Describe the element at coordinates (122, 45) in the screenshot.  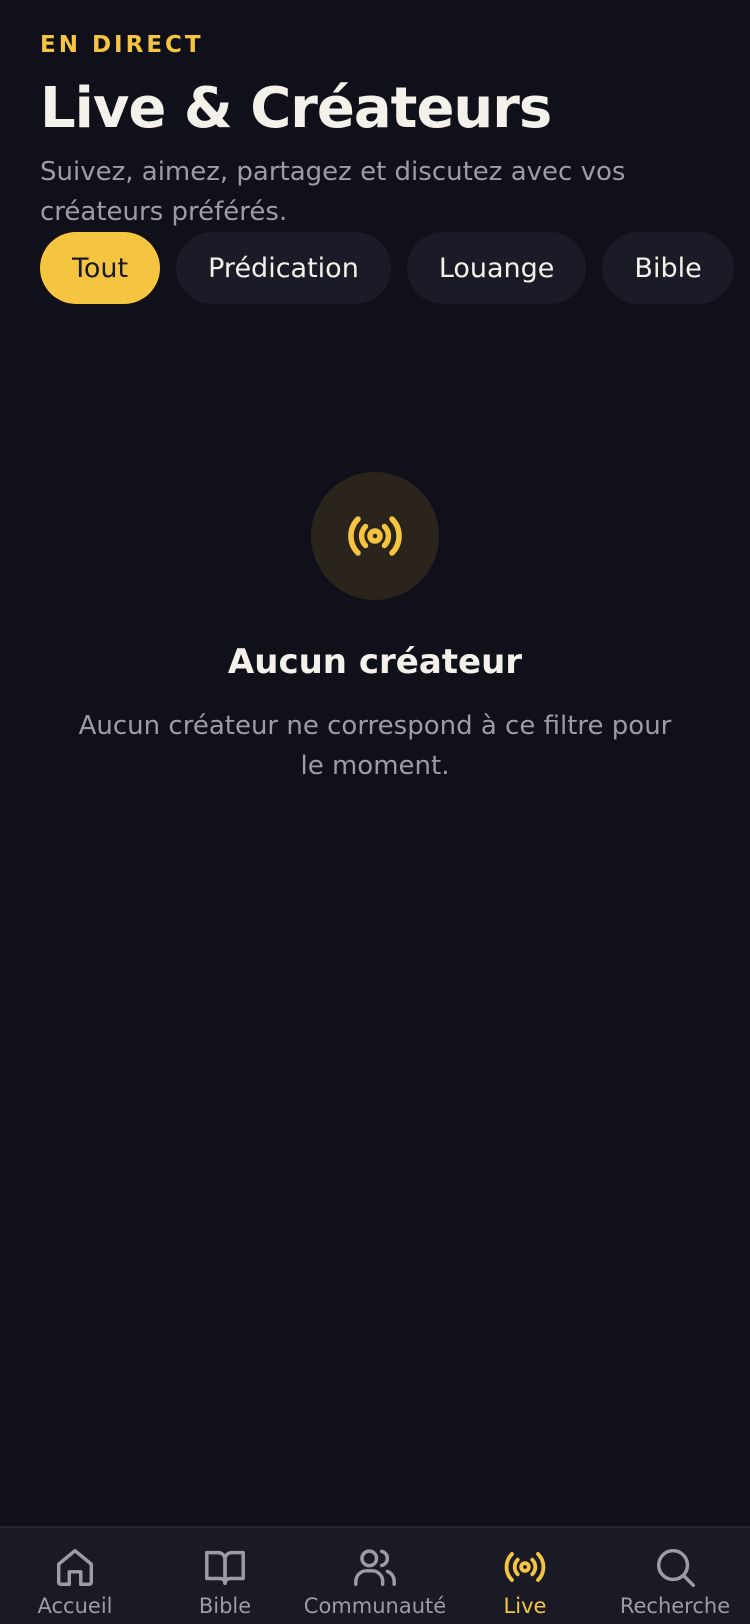
I see `section-eyebrow: EN DIRECT` at that location.